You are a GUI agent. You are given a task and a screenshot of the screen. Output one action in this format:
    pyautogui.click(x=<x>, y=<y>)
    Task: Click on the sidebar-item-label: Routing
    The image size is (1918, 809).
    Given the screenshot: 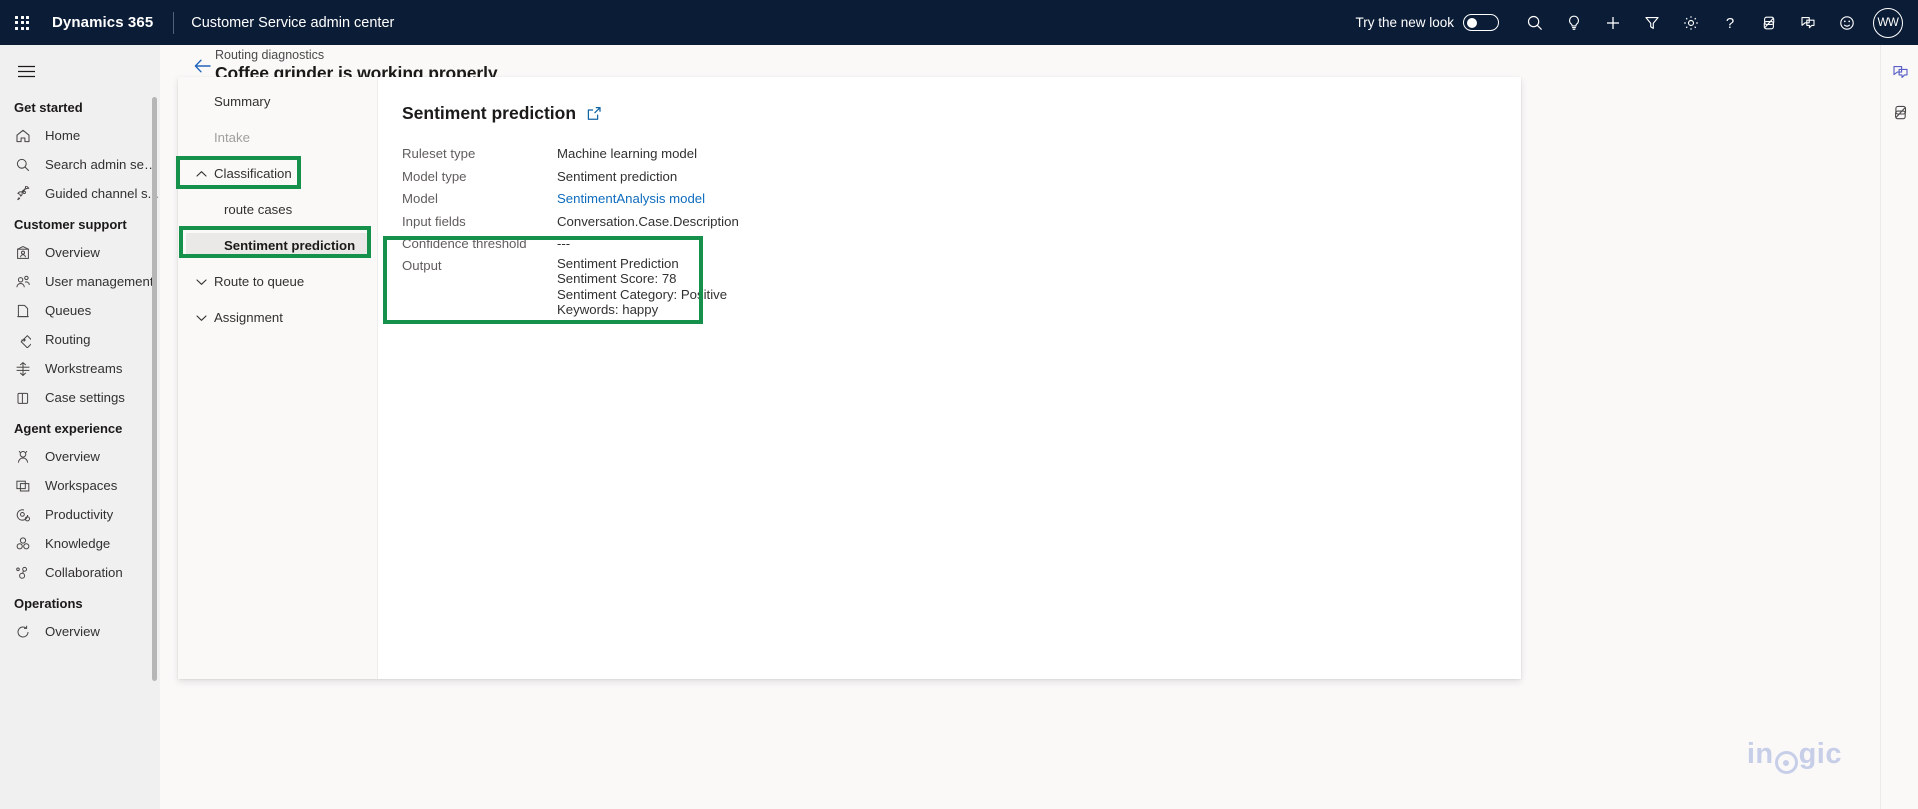 What is the action you would take?
    pyautogui.click(x=68, y=339)
    